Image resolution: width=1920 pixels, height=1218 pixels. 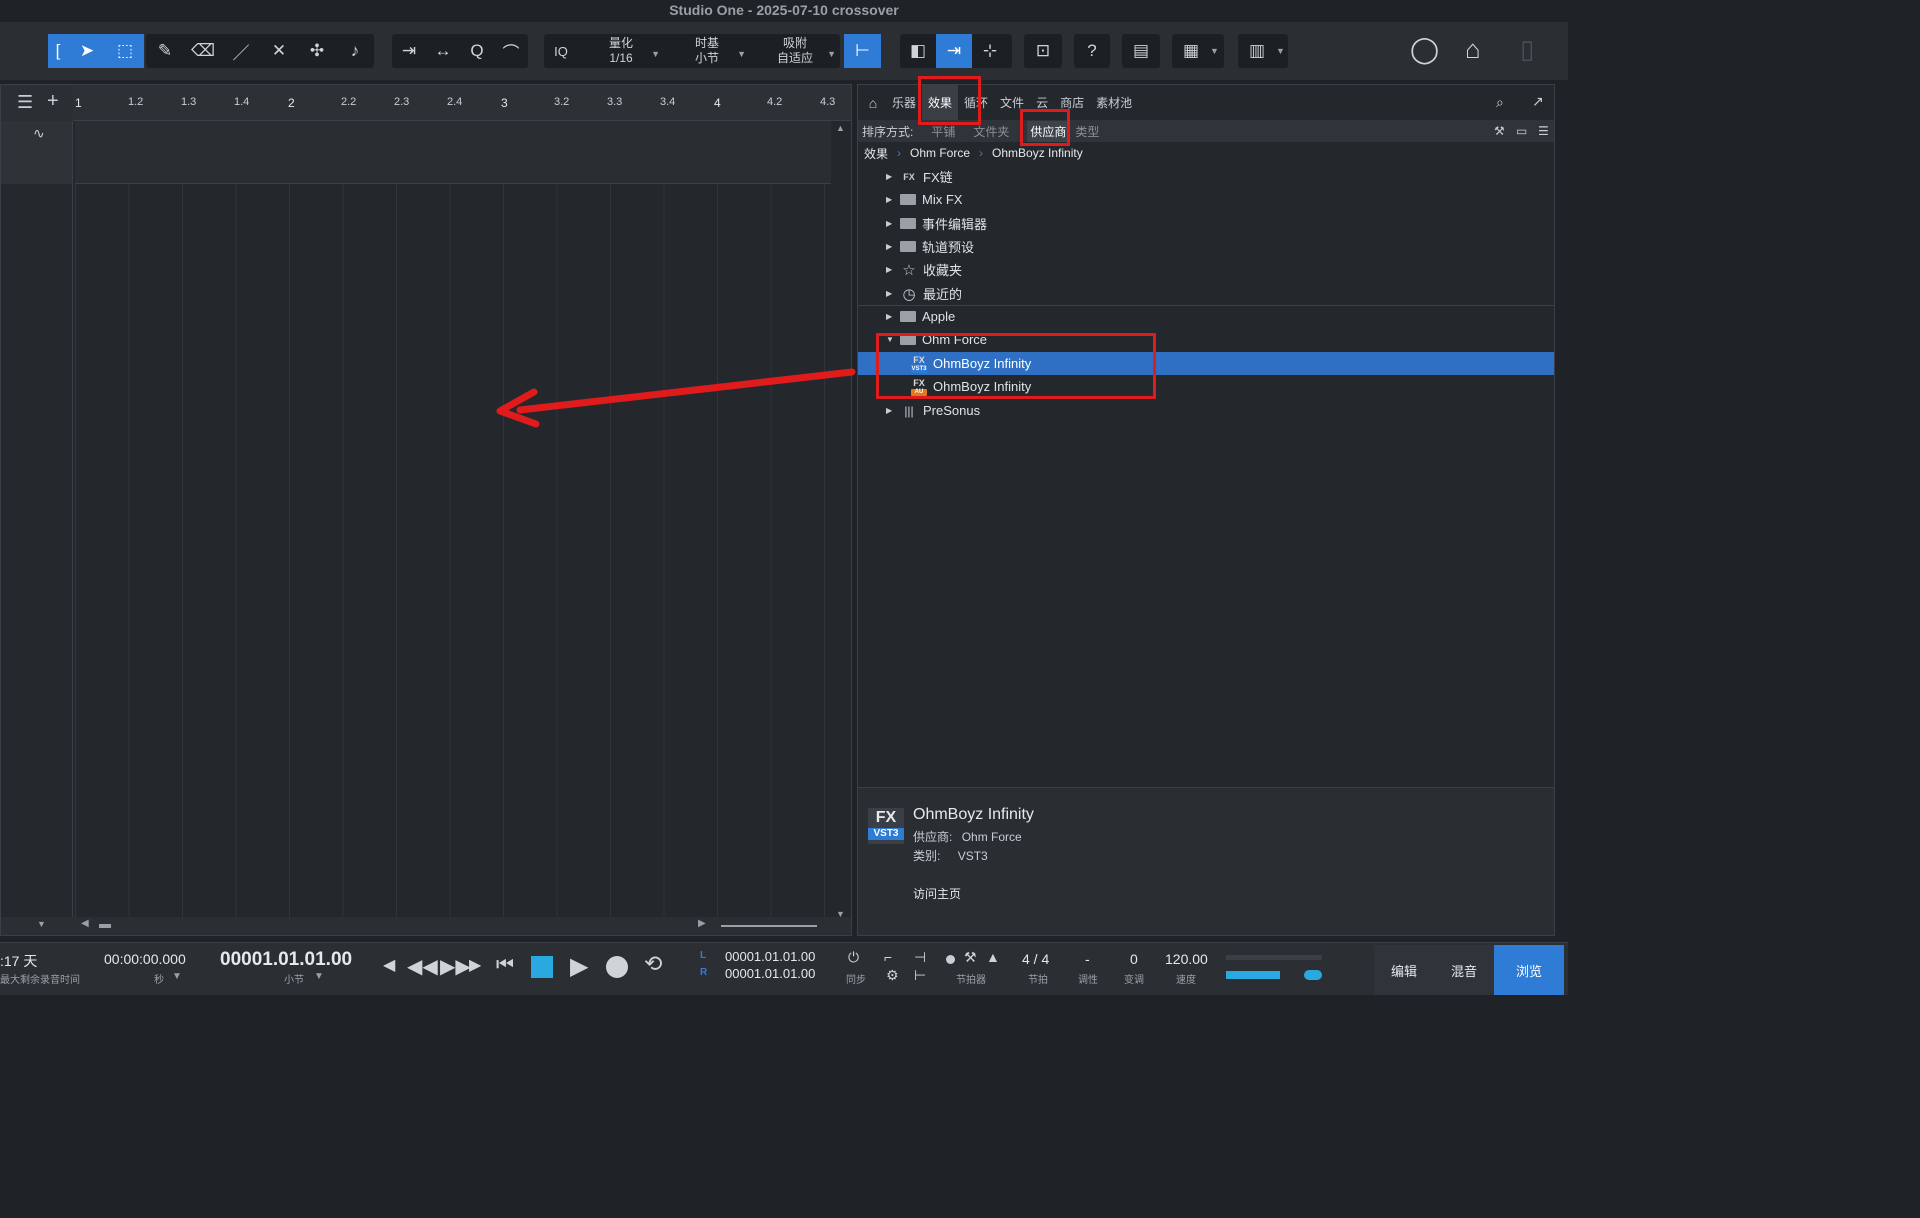 What do you see at coordinates (1253, 975) in the screenshot?
I see `performance-meter` at bounding box center [1253, 975].